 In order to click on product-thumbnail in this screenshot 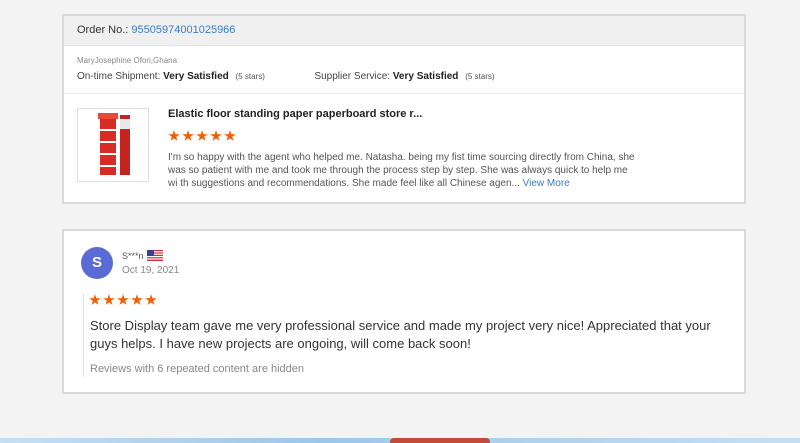, I will do `click(113, 145)`.